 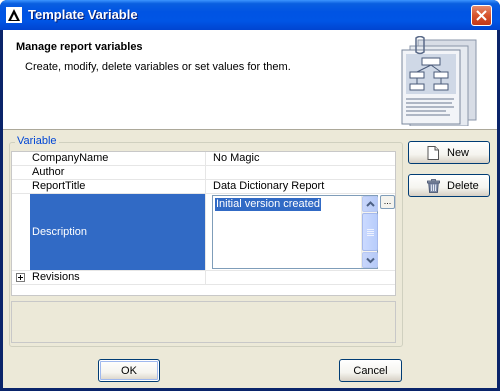 I want to click on expand-plus-icon, so click(x=20, y=277).